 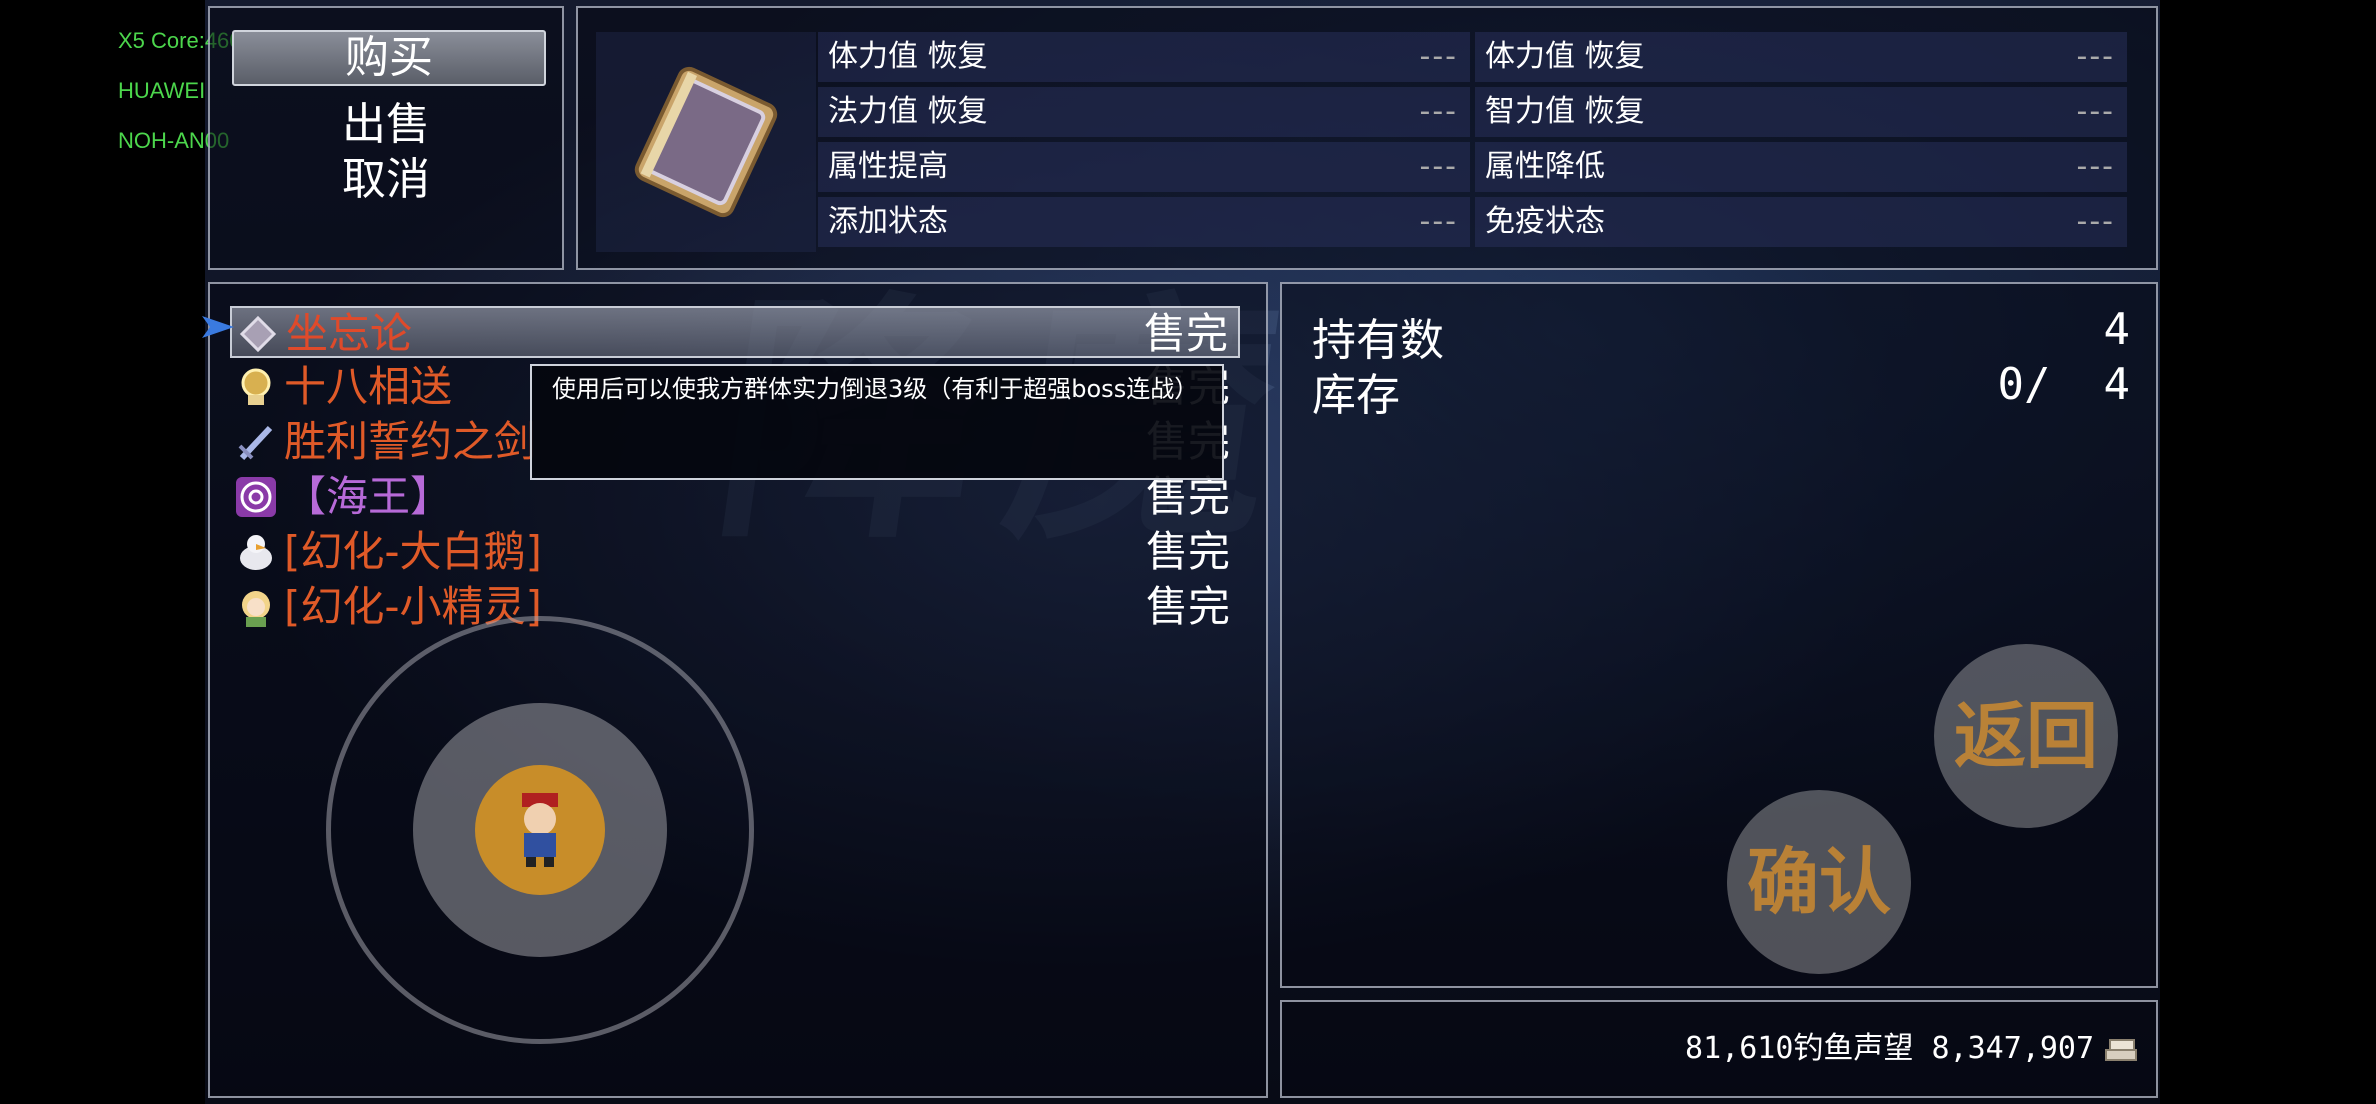 I want to click on stat-row: 添加状态 ---, so click(x=1144, y=222).